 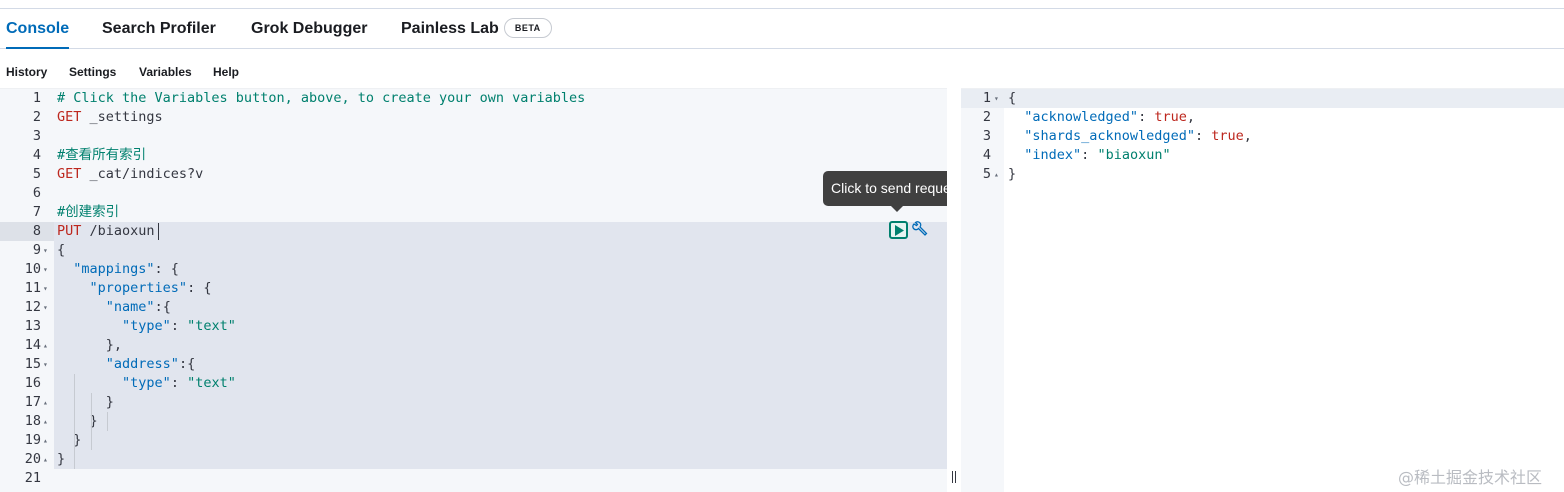 I want to click on text-cursor, so click(x=158, y=231).